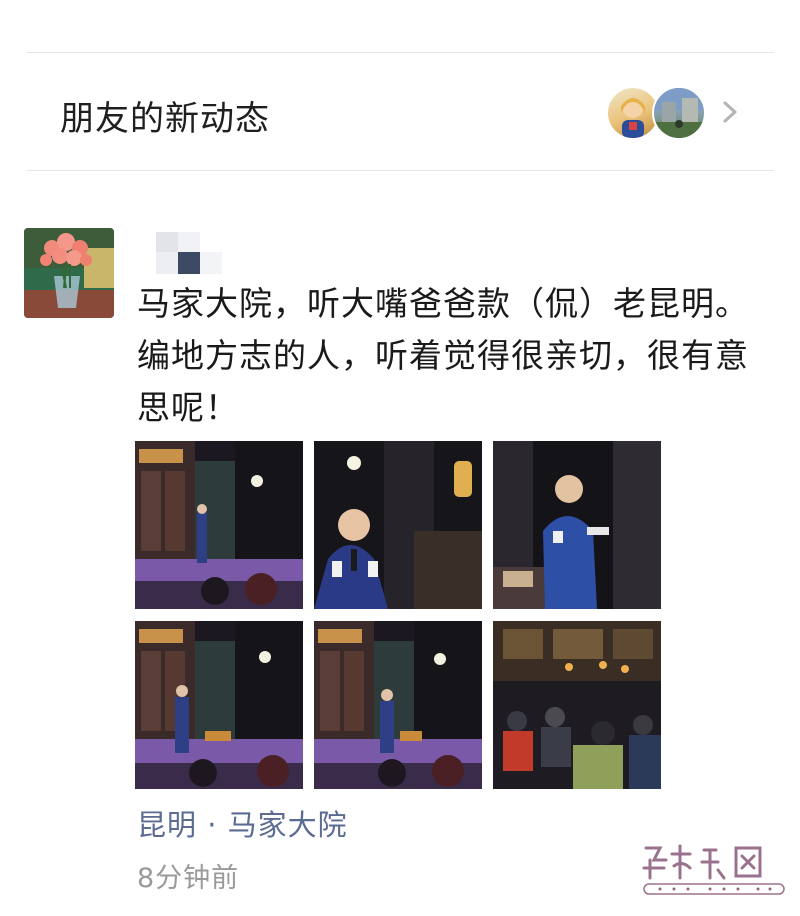 The width and height of the screenshot is (800, 916). What do you see at coordinates (242, 823) in the screenshot?
I see `post-location-link: 昆明 · 马家大院` at bounding box center [242, 823].